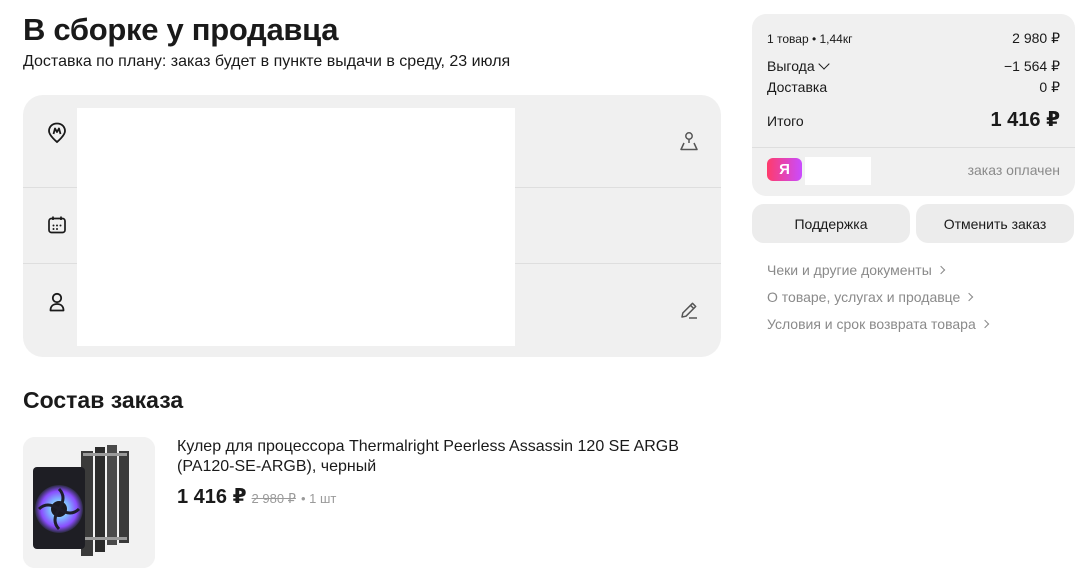 This screenshot has width=1090, height=578. I want to click on page-title: В сборке у продавца, so click(181, 29).